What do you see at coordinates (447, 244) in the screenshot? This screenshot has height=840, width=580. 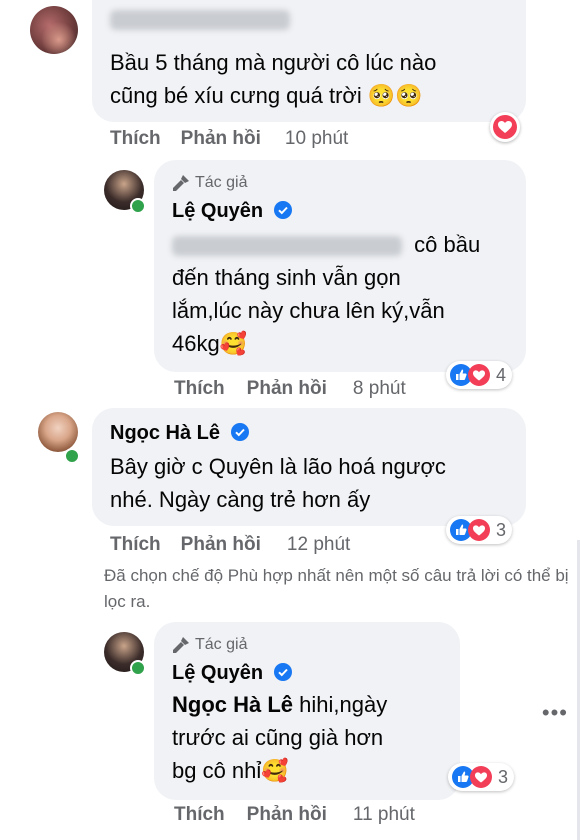 I see `reply-text-segment: cô bầu` at bounding box center [447, 244].